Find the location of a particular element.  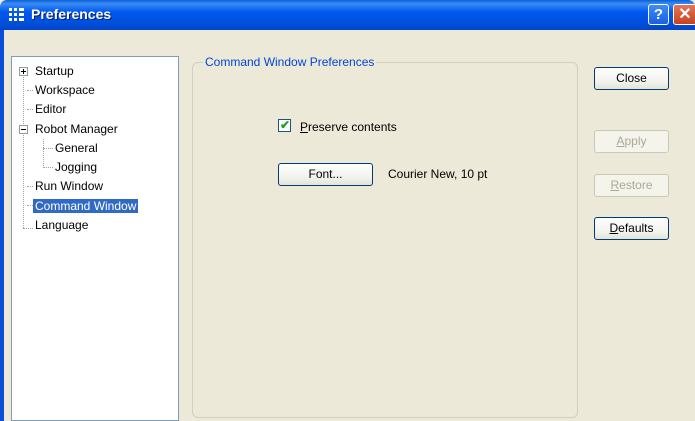

apply-button: Apply is located at coordinates (631, 141).